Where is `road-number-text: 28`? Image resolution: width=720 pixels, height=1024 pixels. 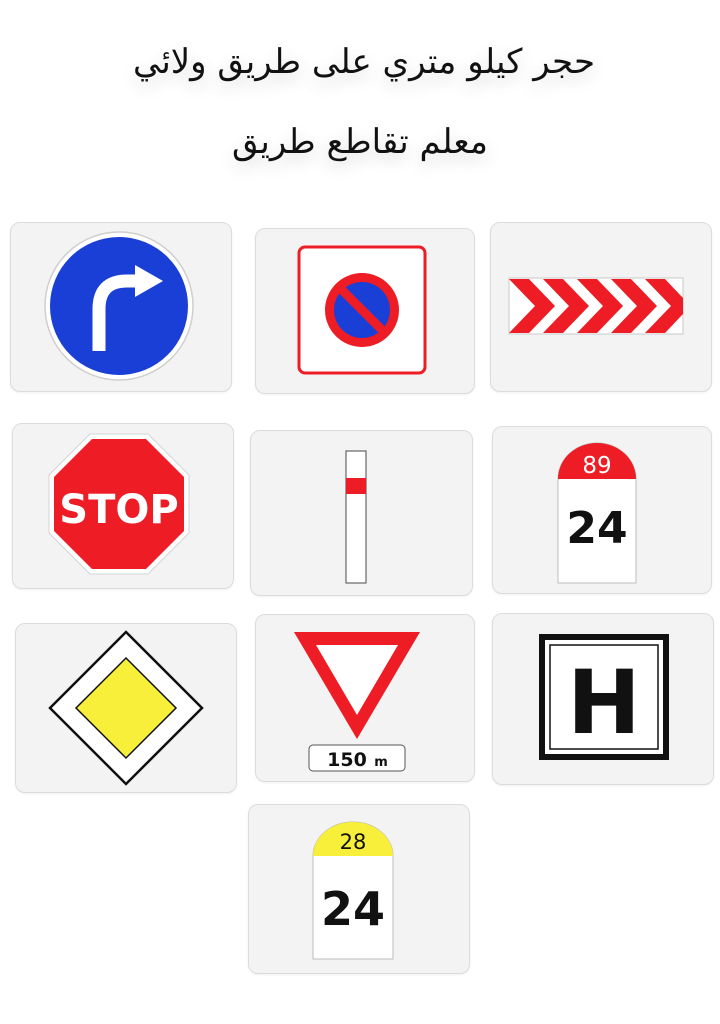 road-number-text: 28 is located at coordinates (353, 842).